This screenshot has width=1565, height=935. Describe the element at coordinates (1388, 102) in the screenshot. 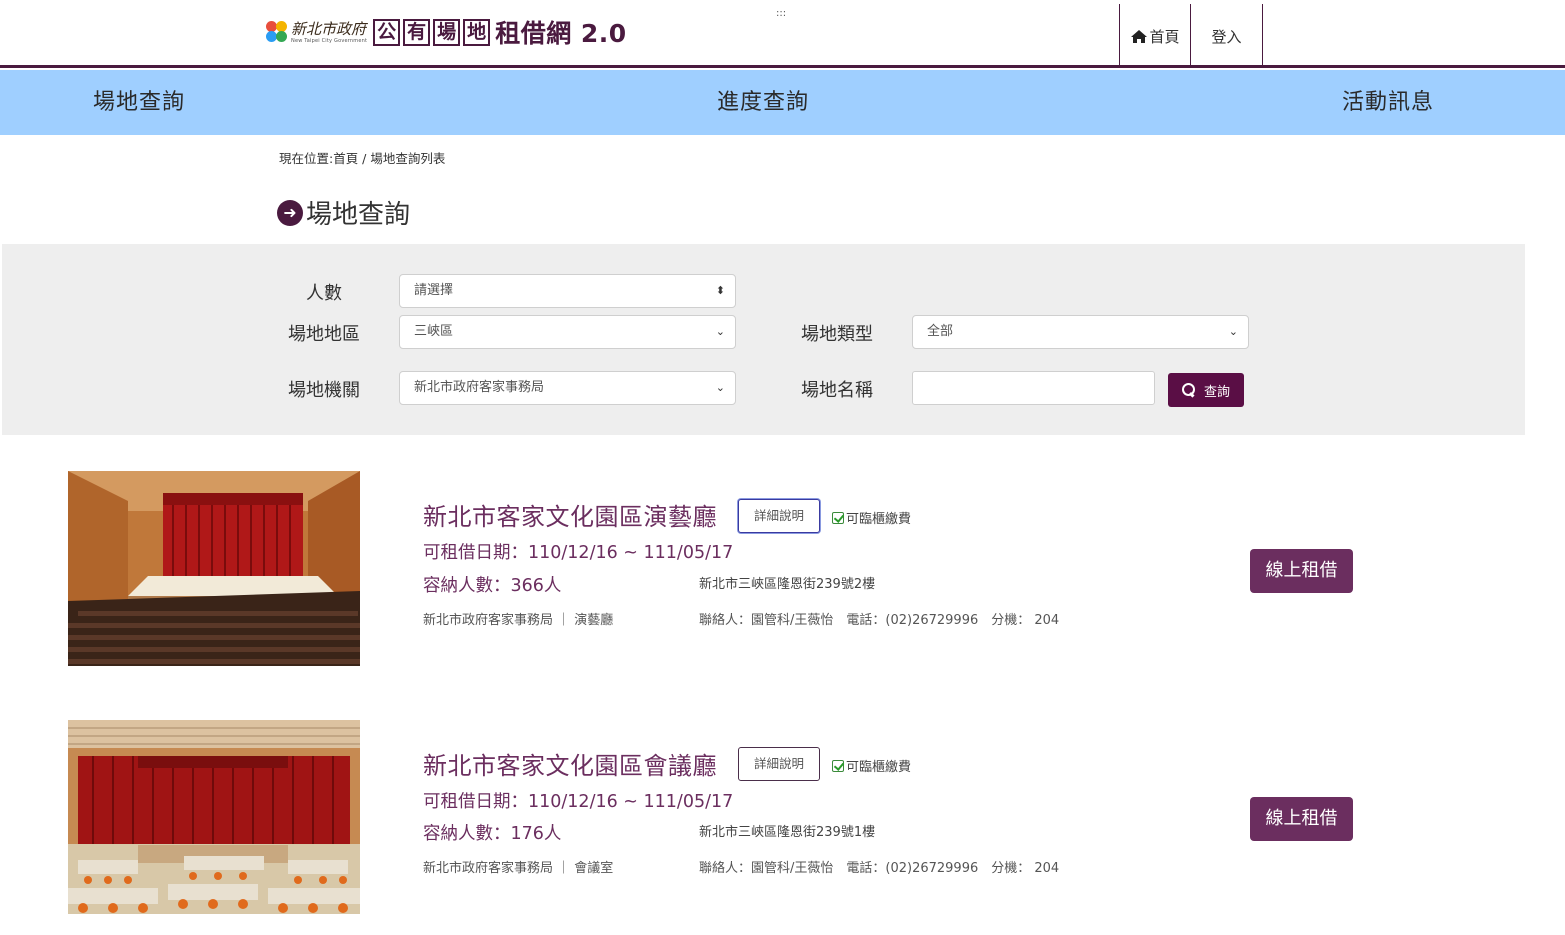

I see `menu-item-event-news: 活動訊息` at that location.